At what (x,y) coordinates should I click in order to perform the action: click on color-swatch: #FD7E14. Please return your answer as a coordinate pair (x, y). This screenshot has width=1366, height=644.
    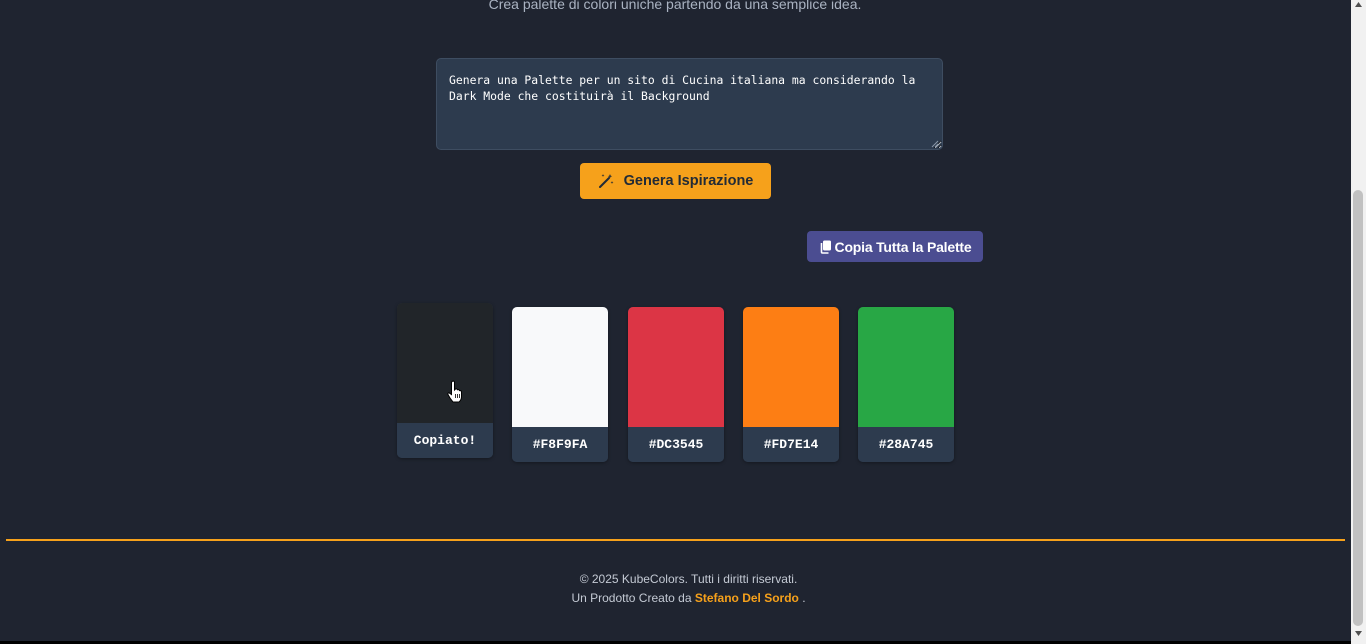
    Looking at the image, I should click on (791, 384).